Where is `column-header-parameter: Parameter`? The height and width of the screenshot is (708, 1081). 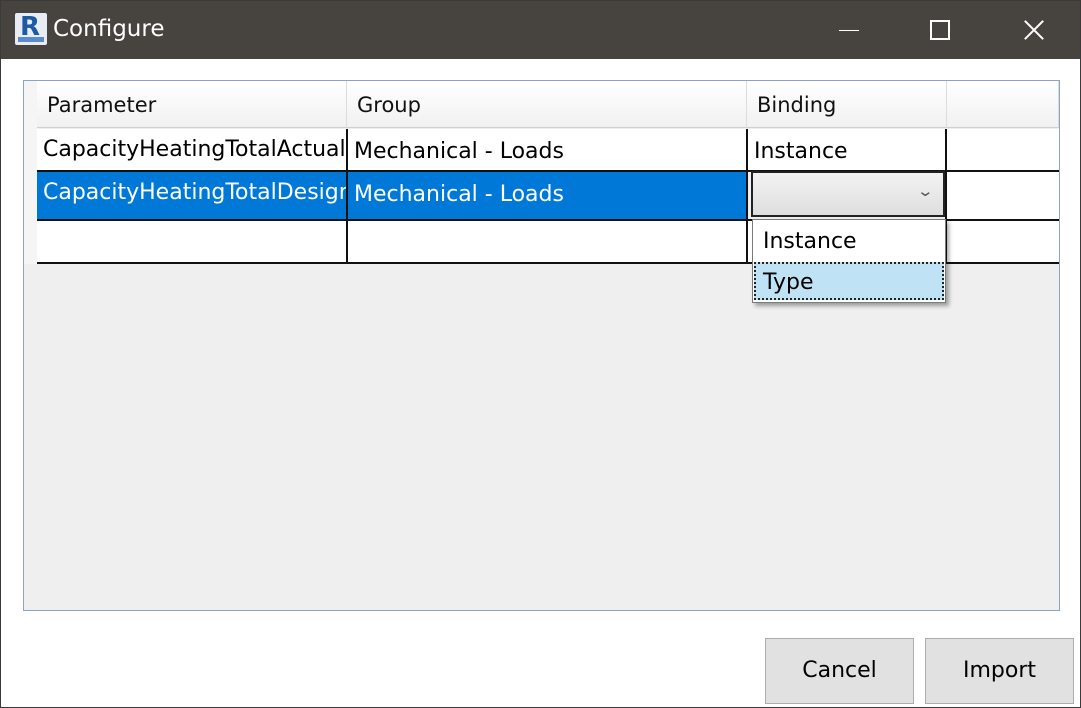
column-header-parameter: Parameter is located at coordinates (192, 104).